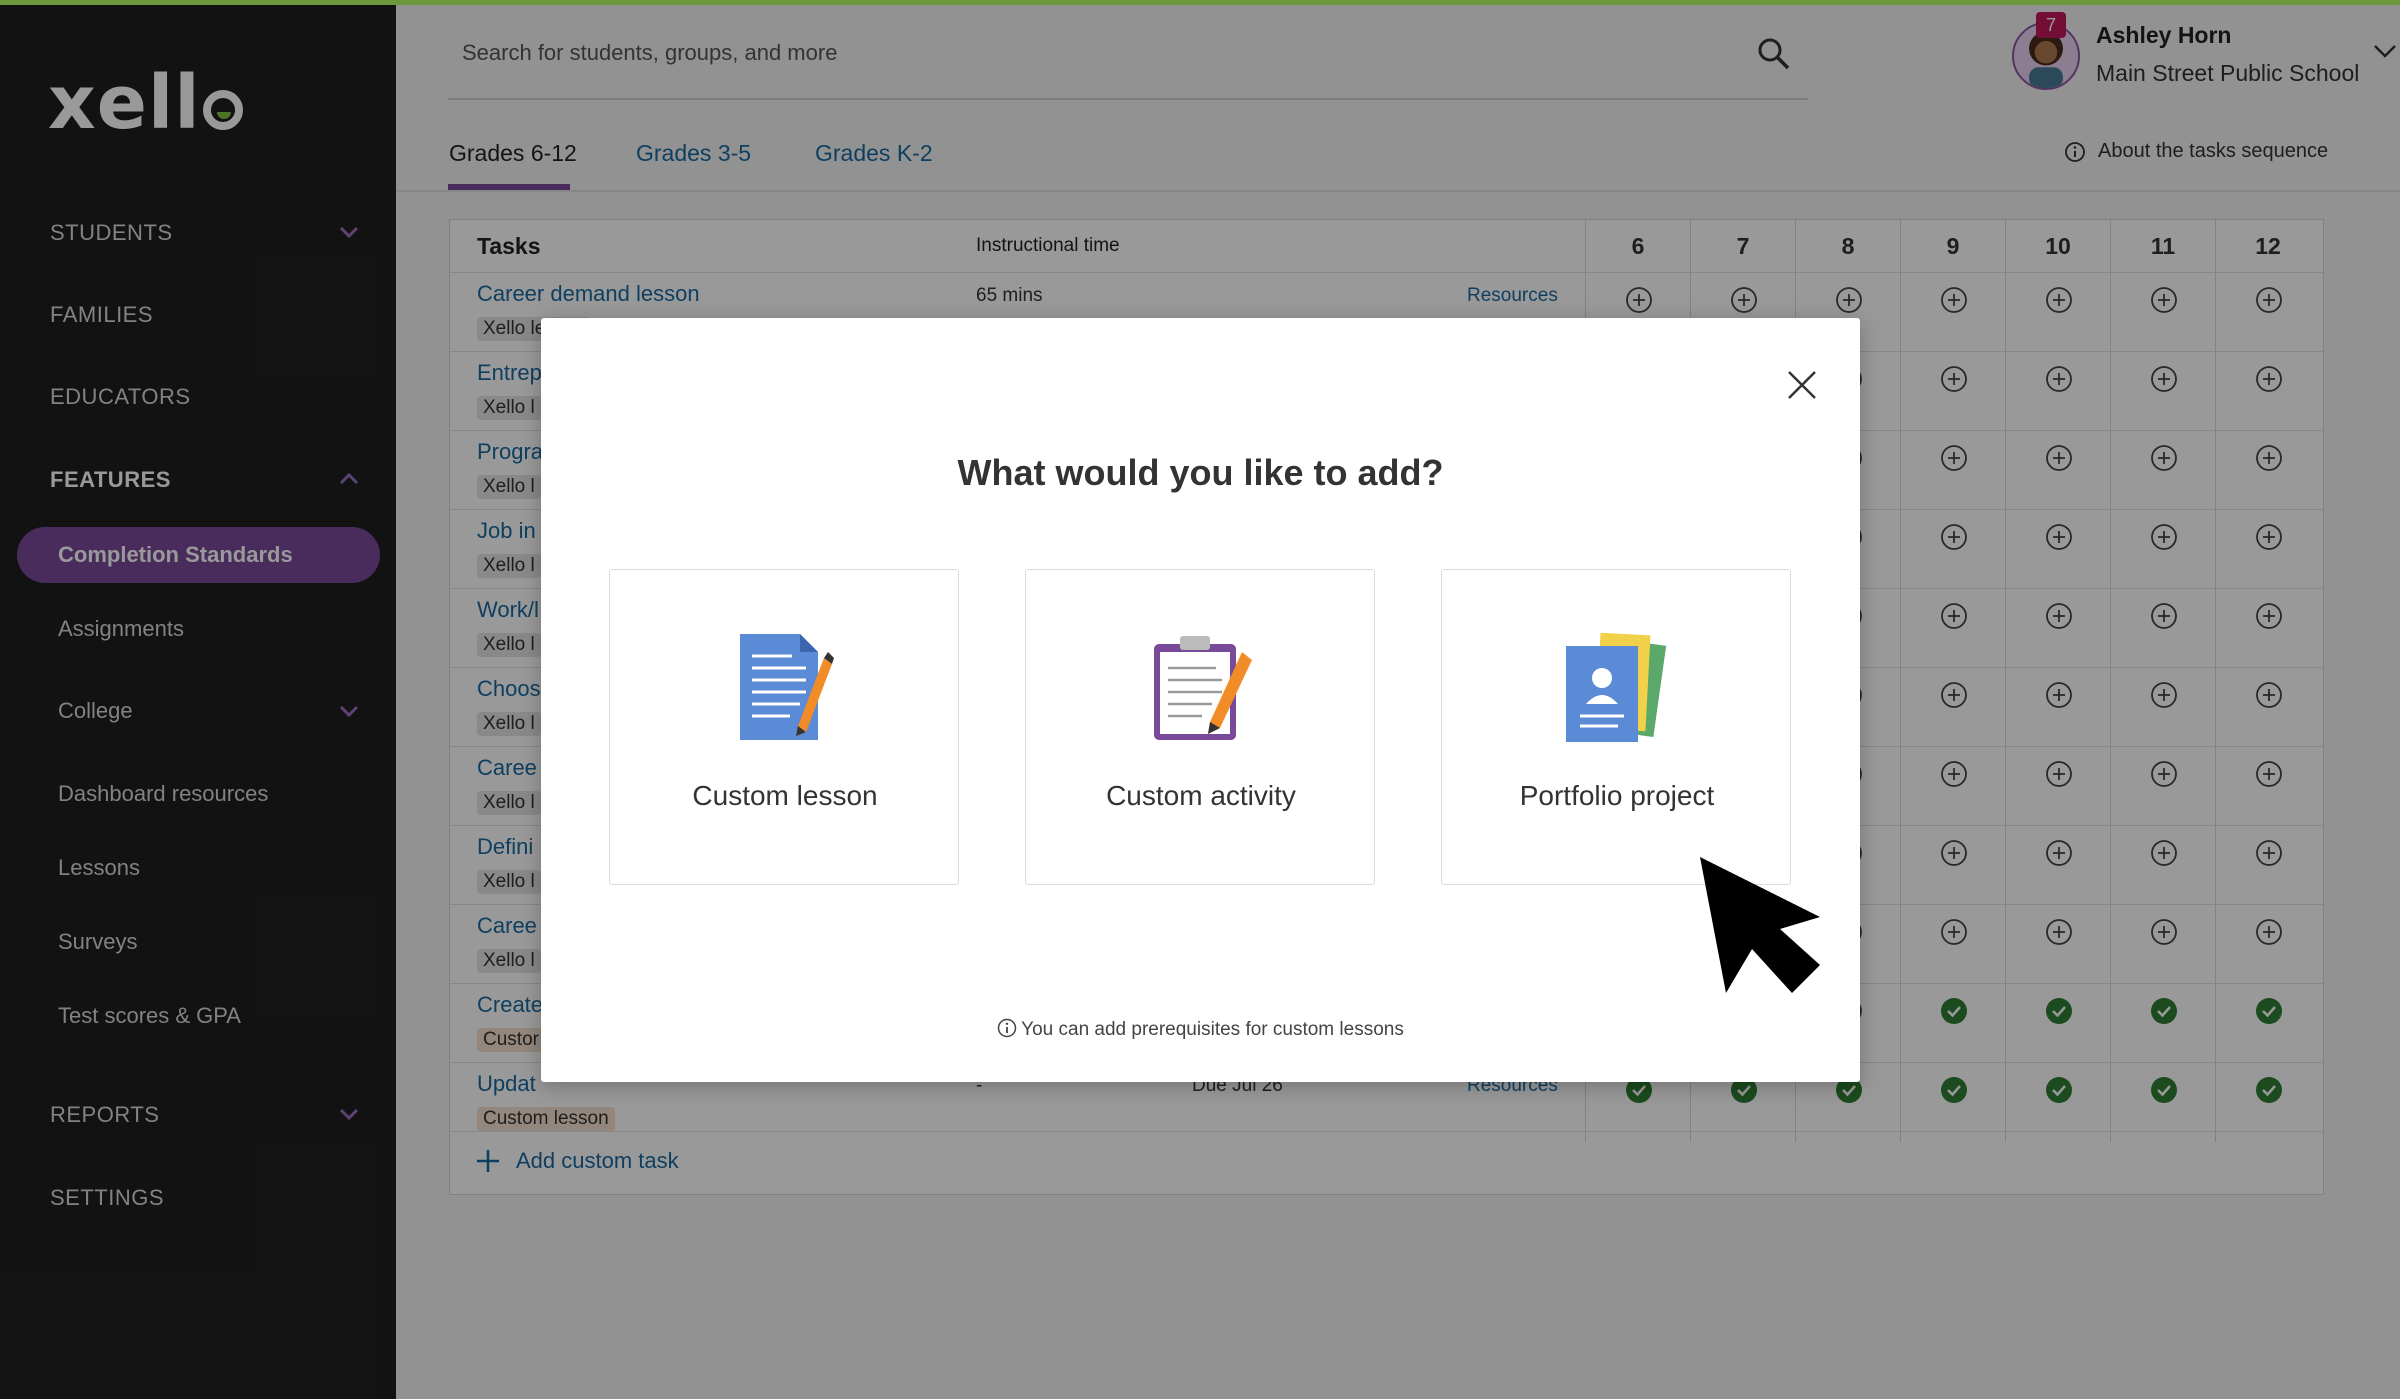 Image resolution: width=2400 pixels, height=1399 pixels. I want to click on custom-activity-option: Custom activity, so click(1200, 727).